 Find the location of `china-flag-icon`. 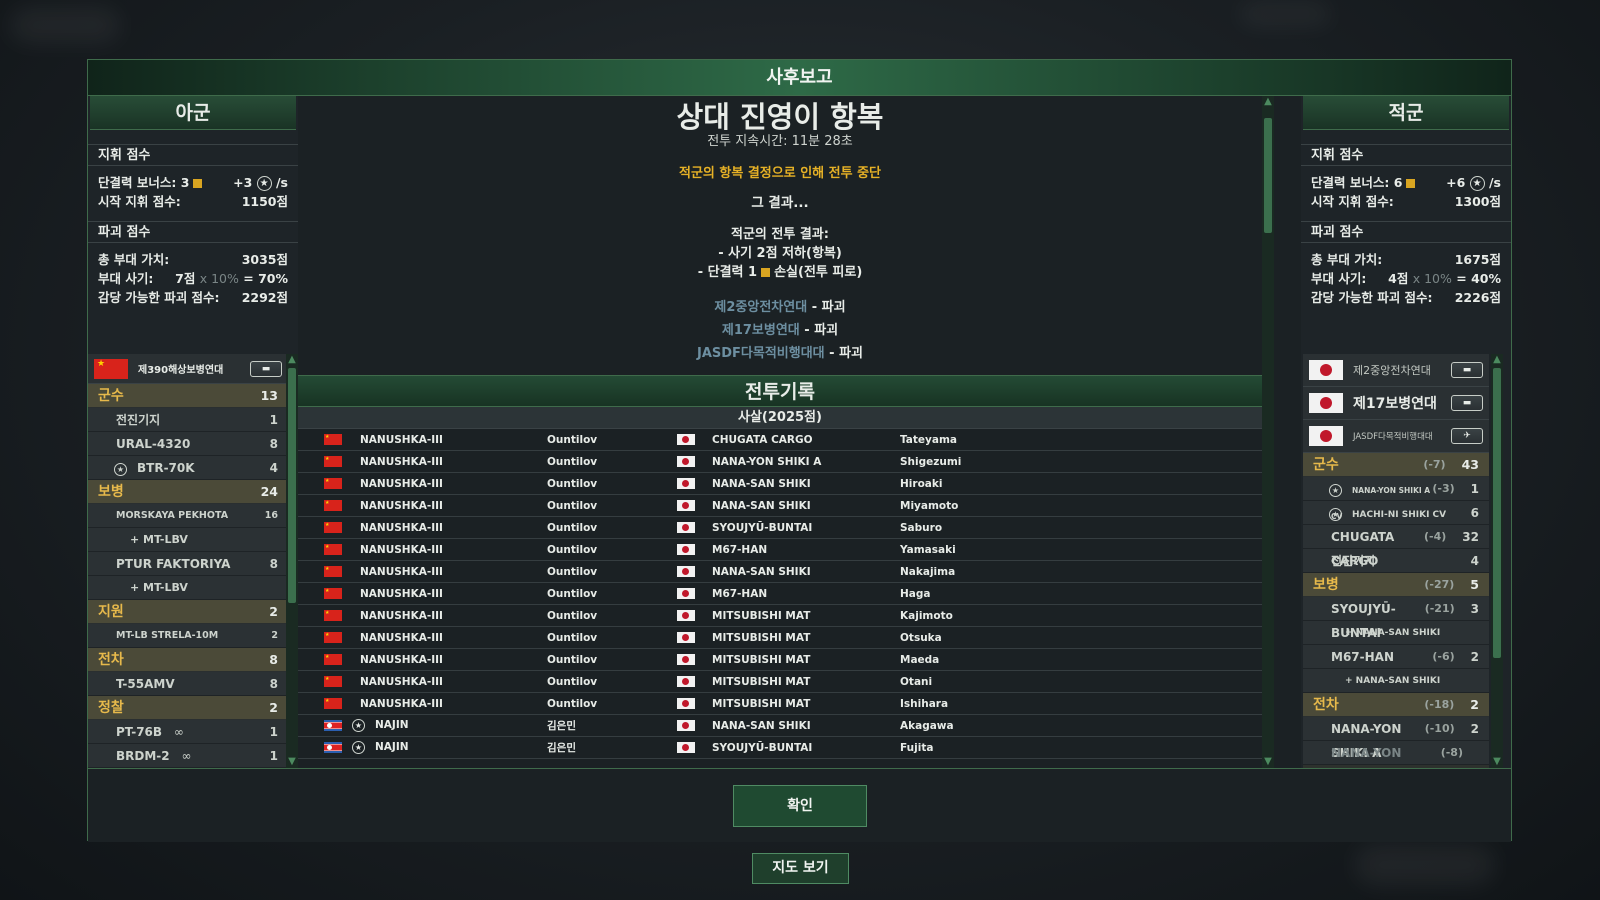

china-flag-icon is located at coordinates (333, 549).